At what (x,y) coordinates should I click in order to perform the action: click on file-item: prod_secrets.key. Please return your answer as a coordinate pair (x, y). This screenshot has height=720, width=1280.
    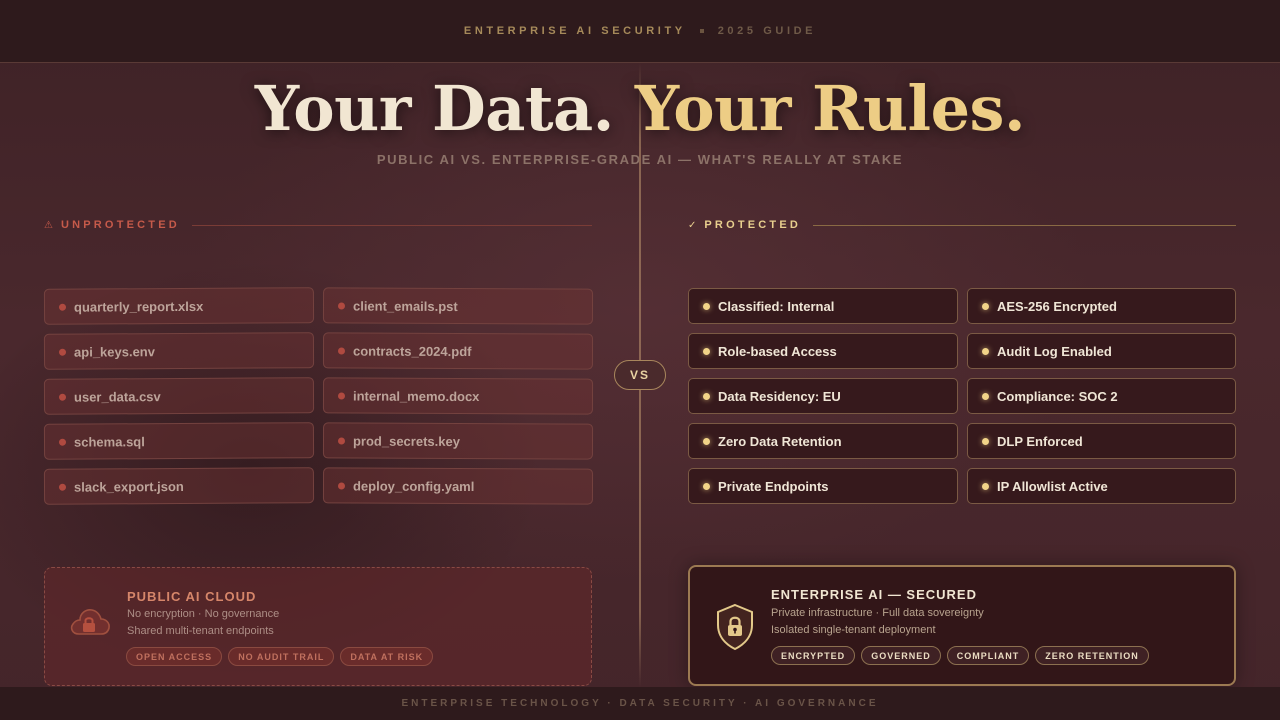
    Looking at the image, I should click on (458, 441).